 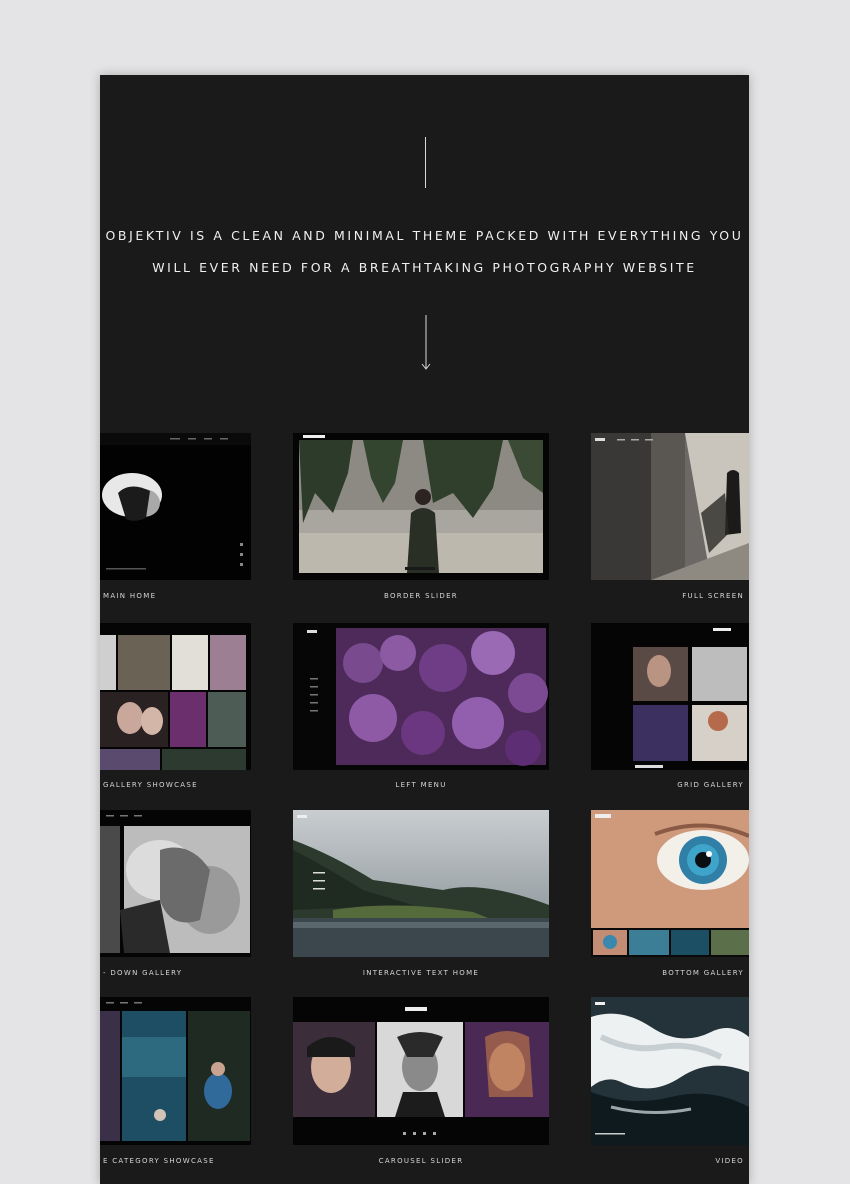 I want to click on demo-thumb-scroll-down-gallery, so click(x=175, y=883).